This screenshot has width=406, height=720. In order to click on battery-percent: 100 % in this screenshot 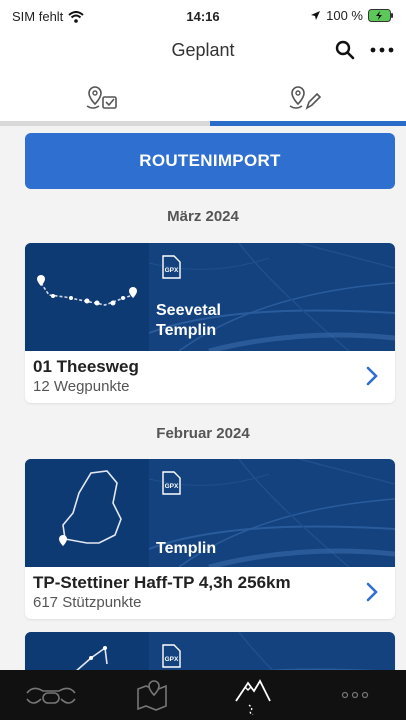, I will do `click(344, 15)`.